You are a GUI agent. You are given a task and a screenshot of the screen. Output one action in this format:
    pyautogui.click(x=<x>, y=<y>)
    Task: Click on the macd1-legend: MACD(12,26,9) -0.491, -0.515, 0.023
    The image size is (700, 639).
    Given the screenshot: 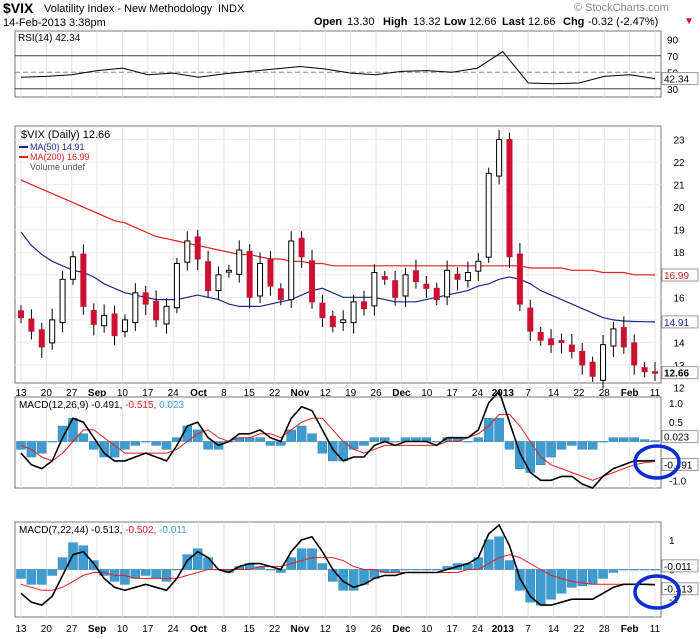 What is the action you would take?
    pyautogui.click(x=102, y=405)
    